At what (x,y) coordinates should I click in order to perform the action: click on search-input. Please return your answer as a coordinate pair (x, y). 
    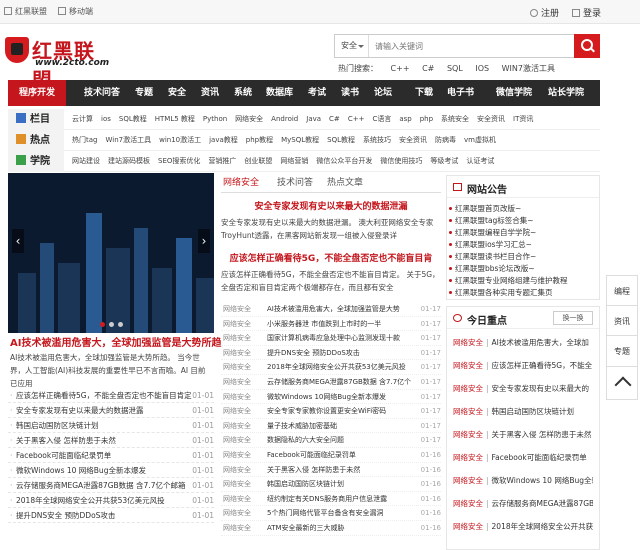
    Looking at the image, I should click on (471, 46).